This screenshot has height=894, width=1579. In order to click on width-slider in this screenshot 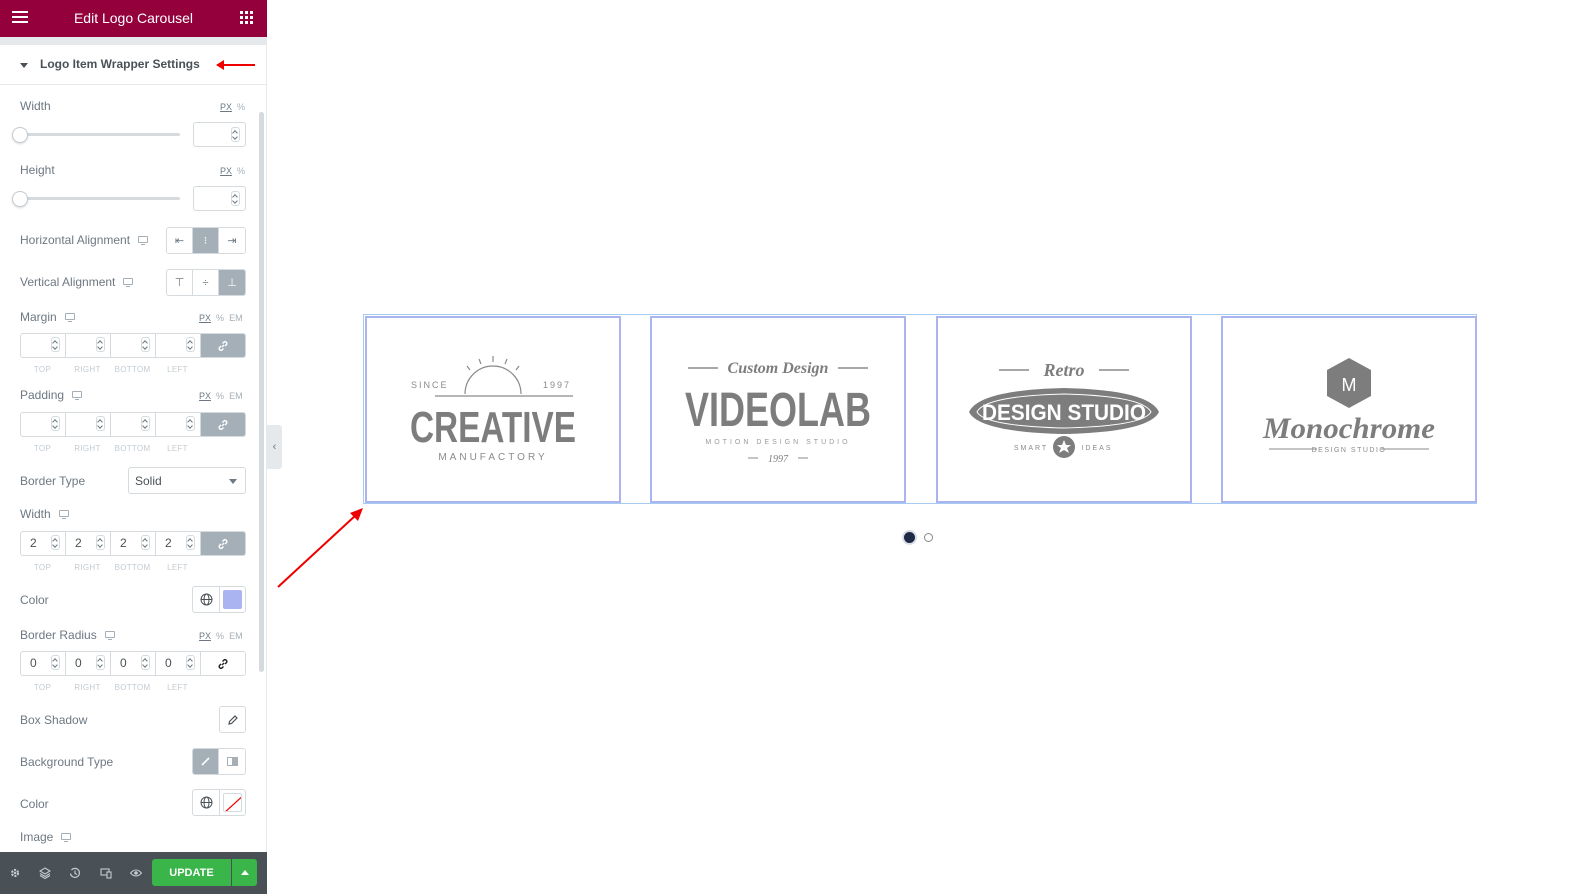, I will do `click(100, 134)`.